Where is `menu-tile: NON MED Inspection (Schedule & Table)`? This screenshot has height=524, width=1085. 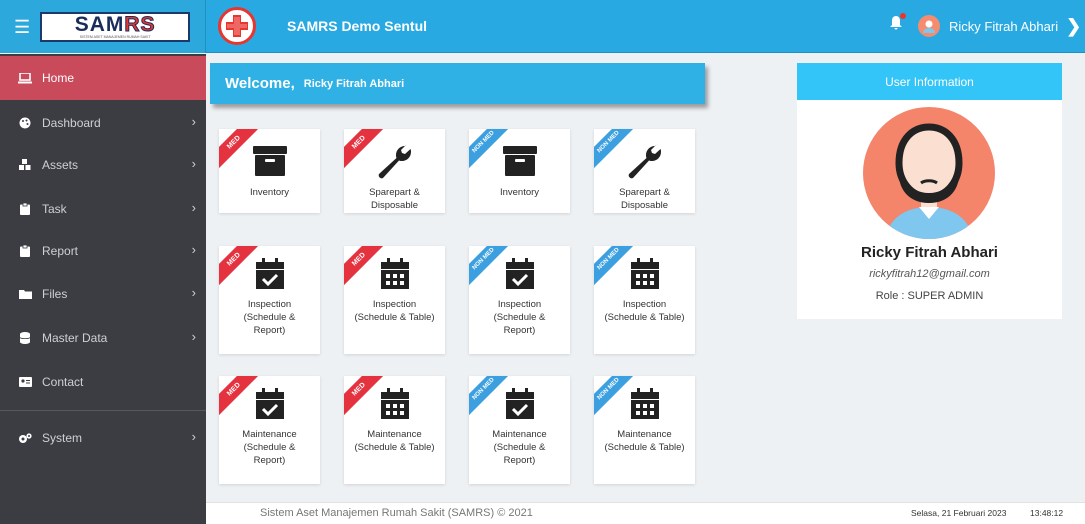
menu-tile: NON MED Inspection (Schedule & Table) is located at coordinates (644, 300).